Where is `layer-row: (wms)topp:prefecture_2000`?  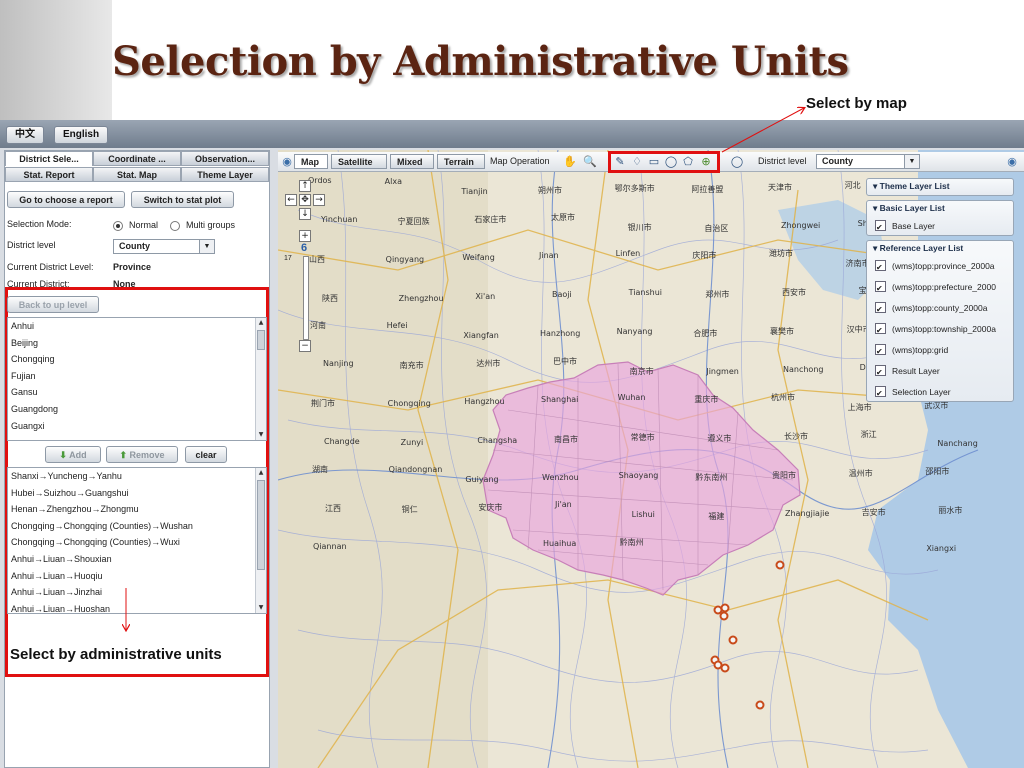
layer-row: (wms)topp:prefecture_2000 is located at coordinates (940, 287).